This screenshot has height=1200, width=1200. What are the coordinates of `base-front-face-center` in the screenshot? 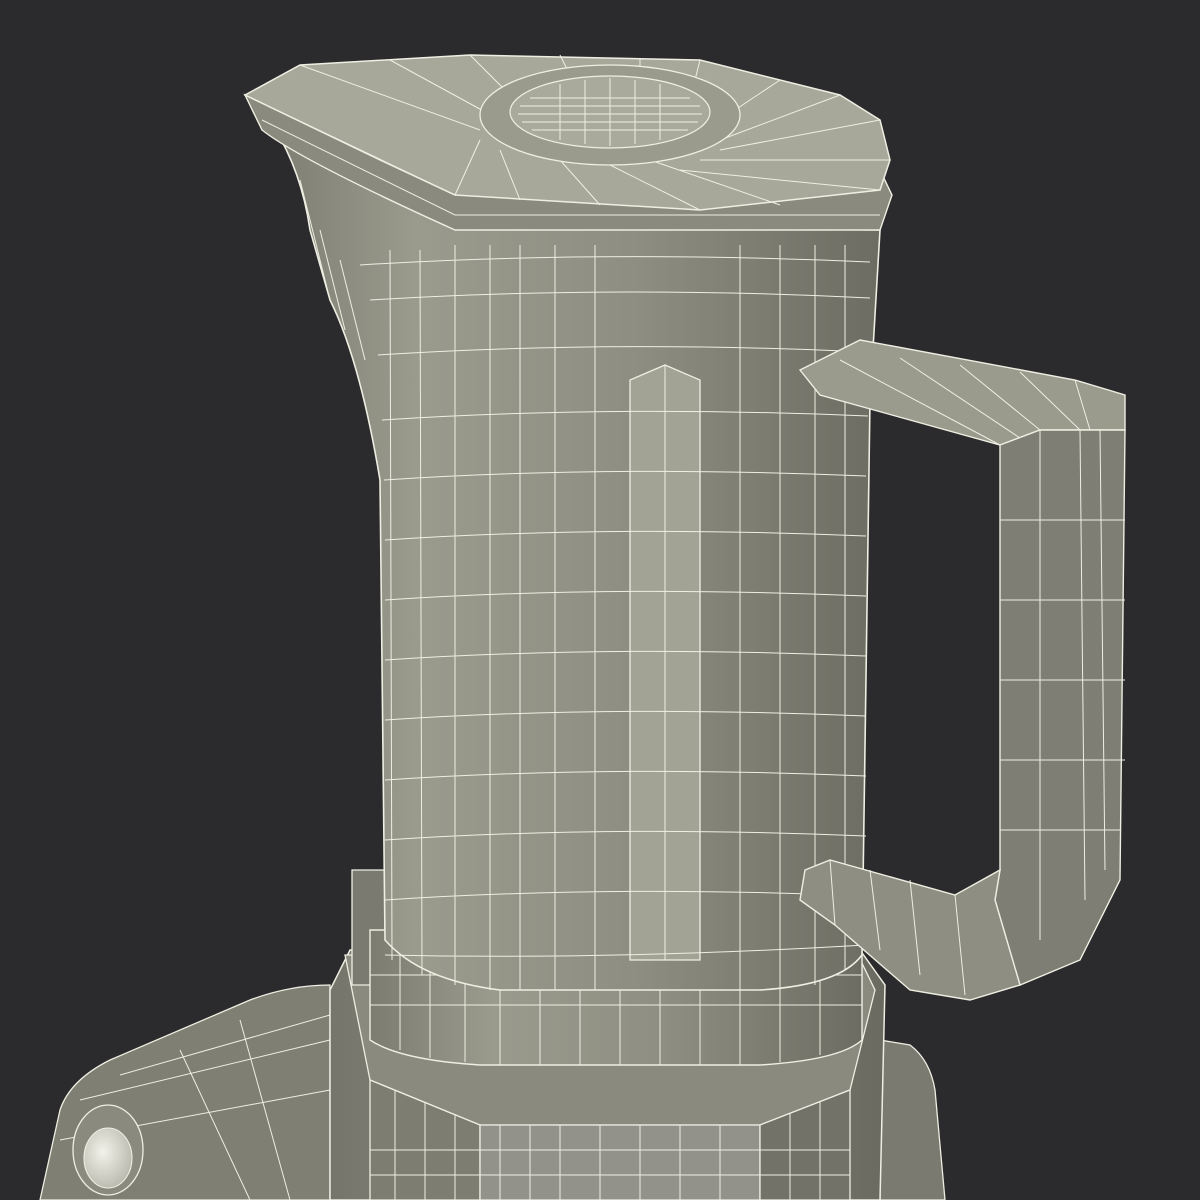 It's located at (620, 1162).